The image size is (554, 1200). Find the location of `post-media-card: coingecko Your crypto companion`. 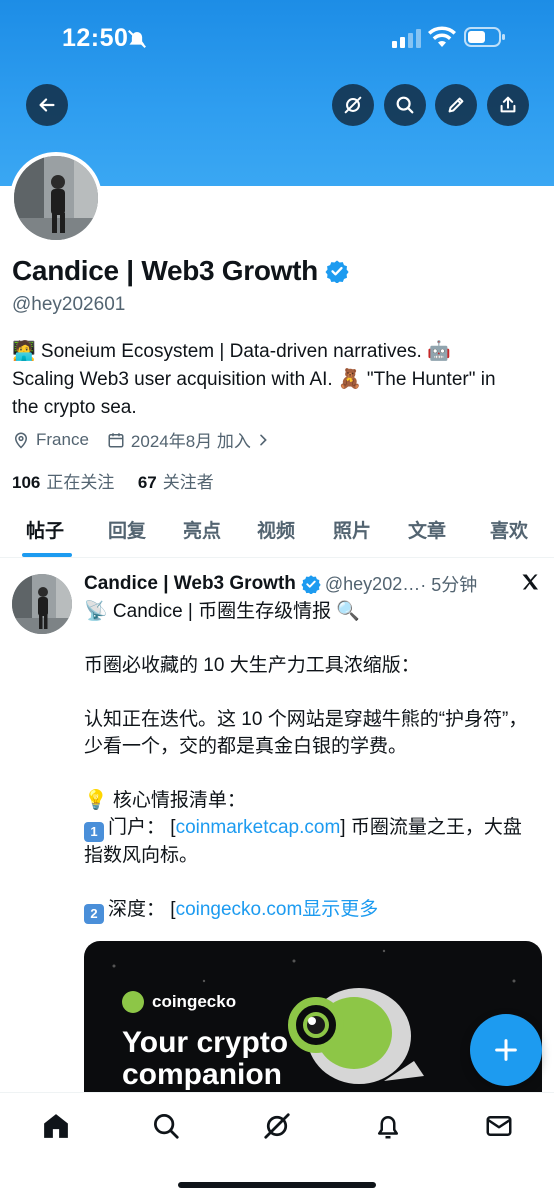

post-media-card: coingecko Your crypto companion is located at coordinates (313, 1019).